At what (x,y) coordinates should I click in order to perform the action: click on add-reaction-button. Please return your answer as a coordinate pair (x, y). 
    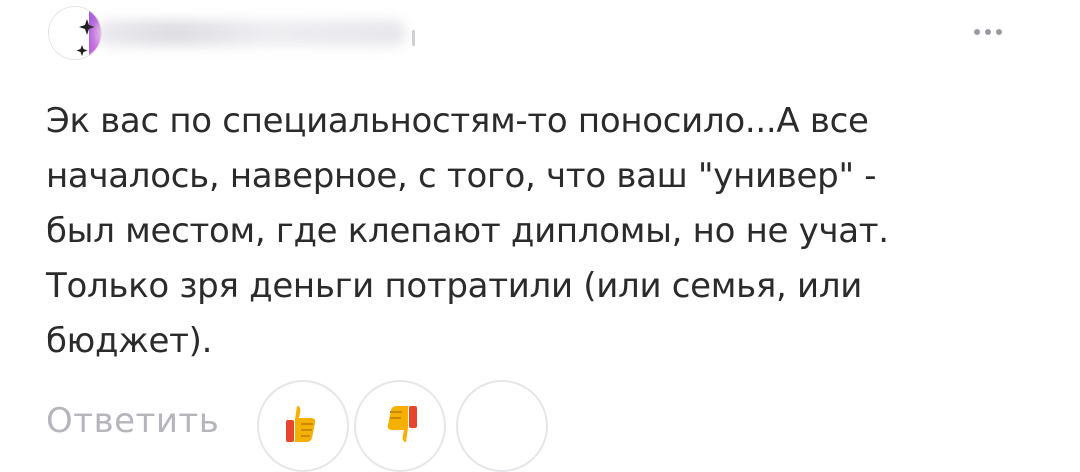
    Looking at the image, I should click on (502, 426).